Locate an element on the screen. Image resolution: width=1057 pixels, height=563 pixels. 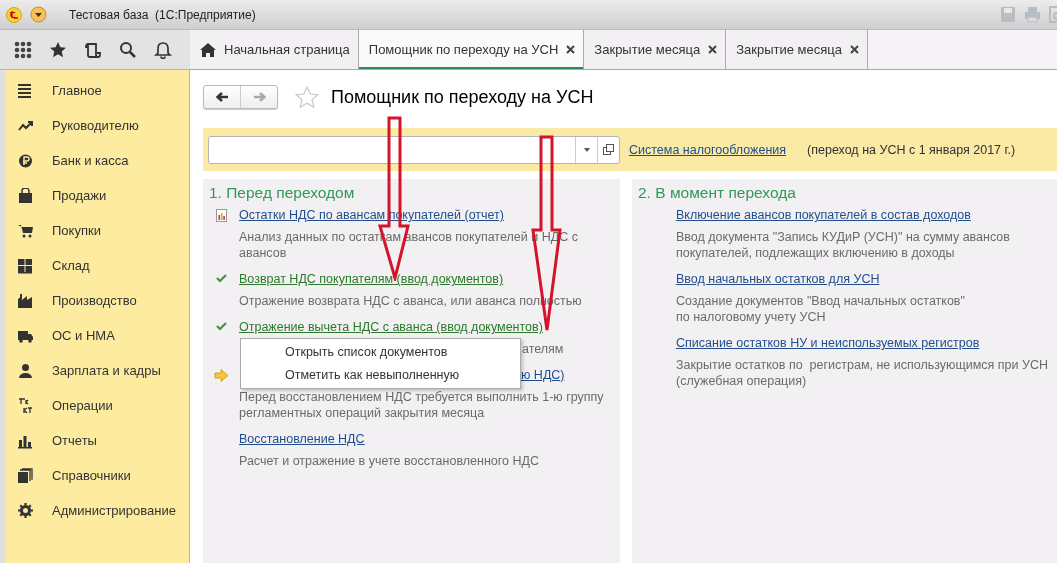
sidebar-item: Продажи is located at coordinates (97, 195).